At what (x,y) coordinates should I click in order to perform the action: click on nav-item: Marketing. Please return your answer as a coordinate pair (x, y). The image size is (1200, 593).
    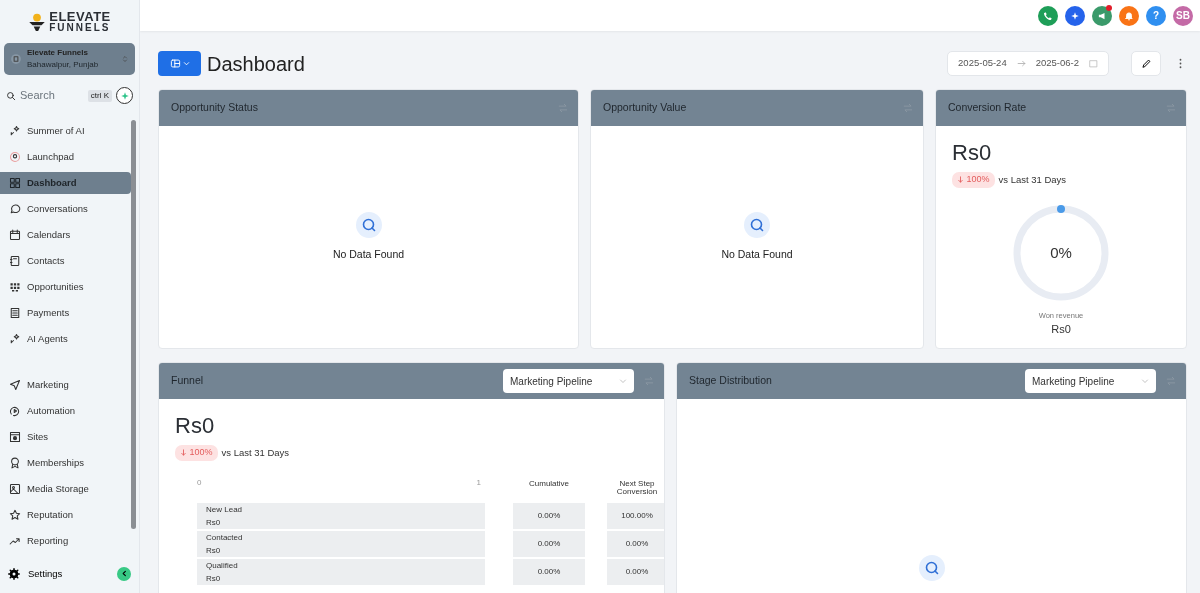
    Looking at the image, I should click on (65, 385).